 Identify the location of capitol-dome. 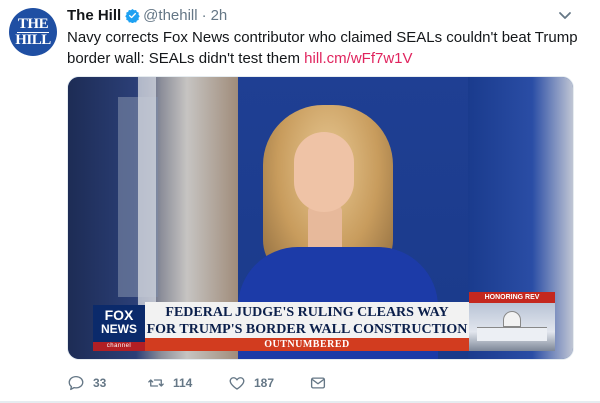
(512, 319).